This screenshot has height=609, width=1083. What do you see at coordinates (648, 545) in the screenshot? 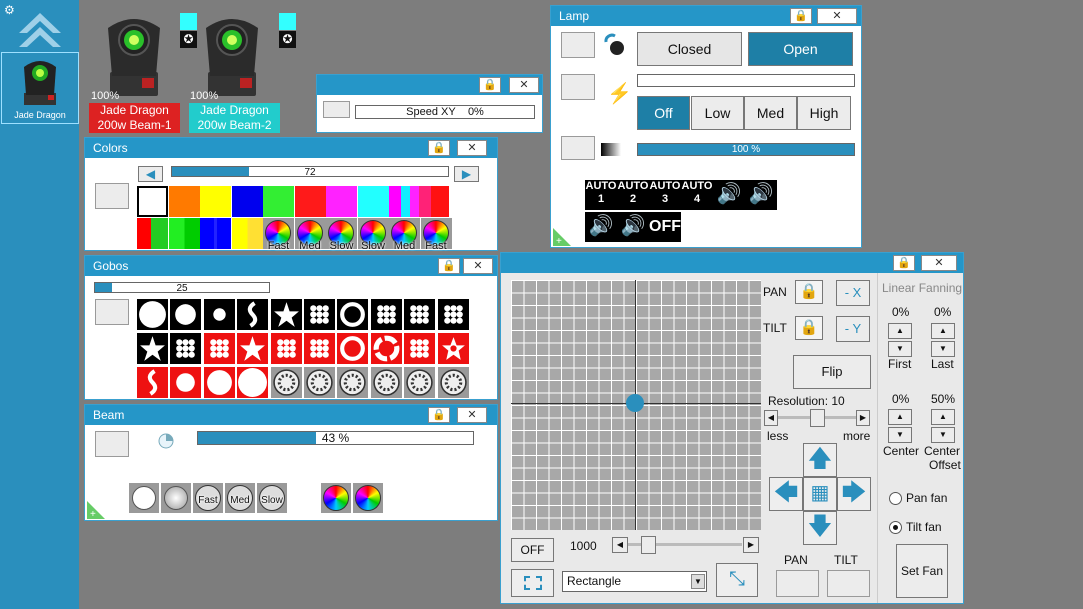
I see `effect-speed-thumb` at bounding box center [648, 545].